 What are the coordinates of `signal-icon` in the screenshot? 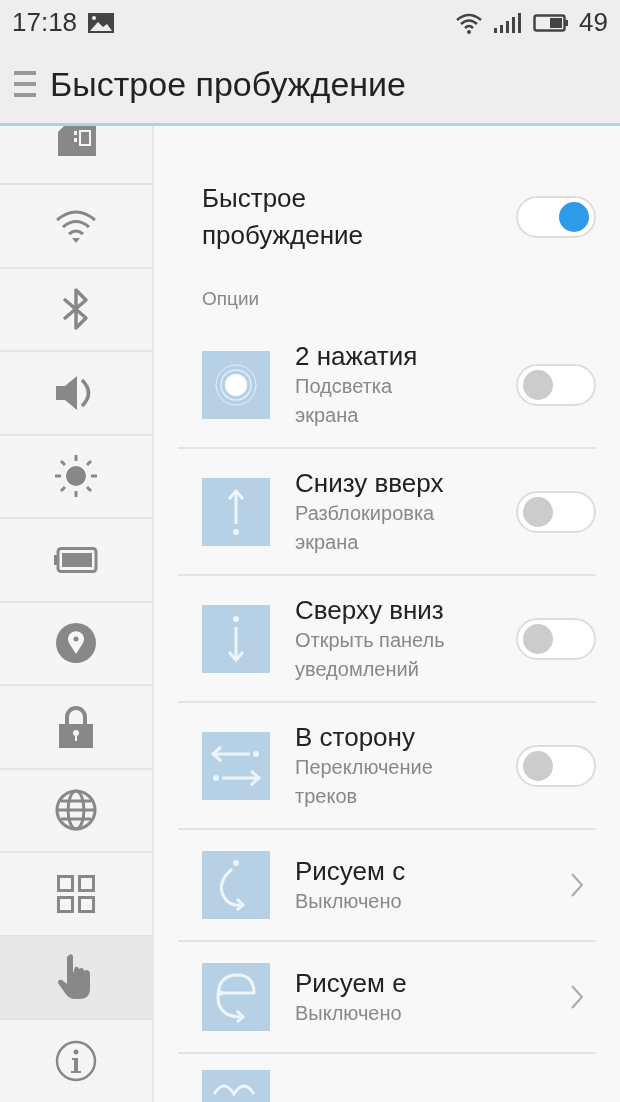 It's located at (508, 22).